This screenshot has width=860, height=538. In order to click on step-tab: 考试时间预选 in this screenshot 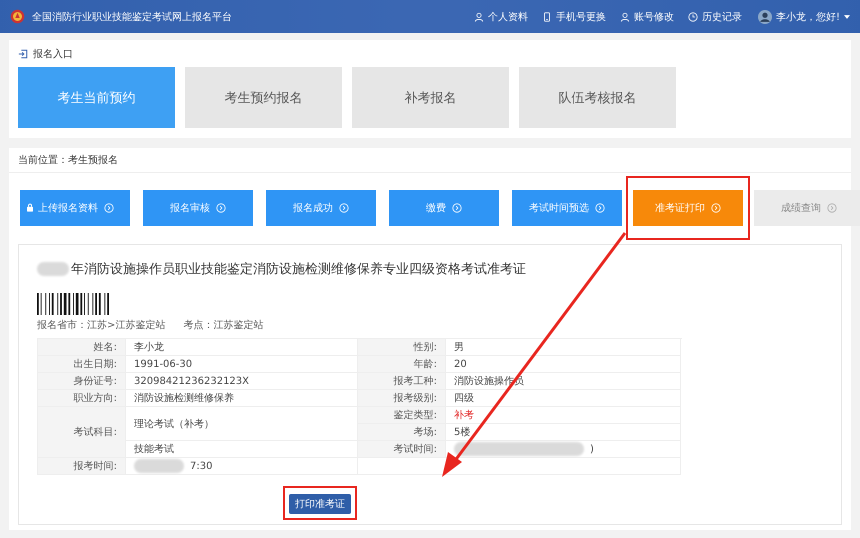, I will do `click(567, 208)`.